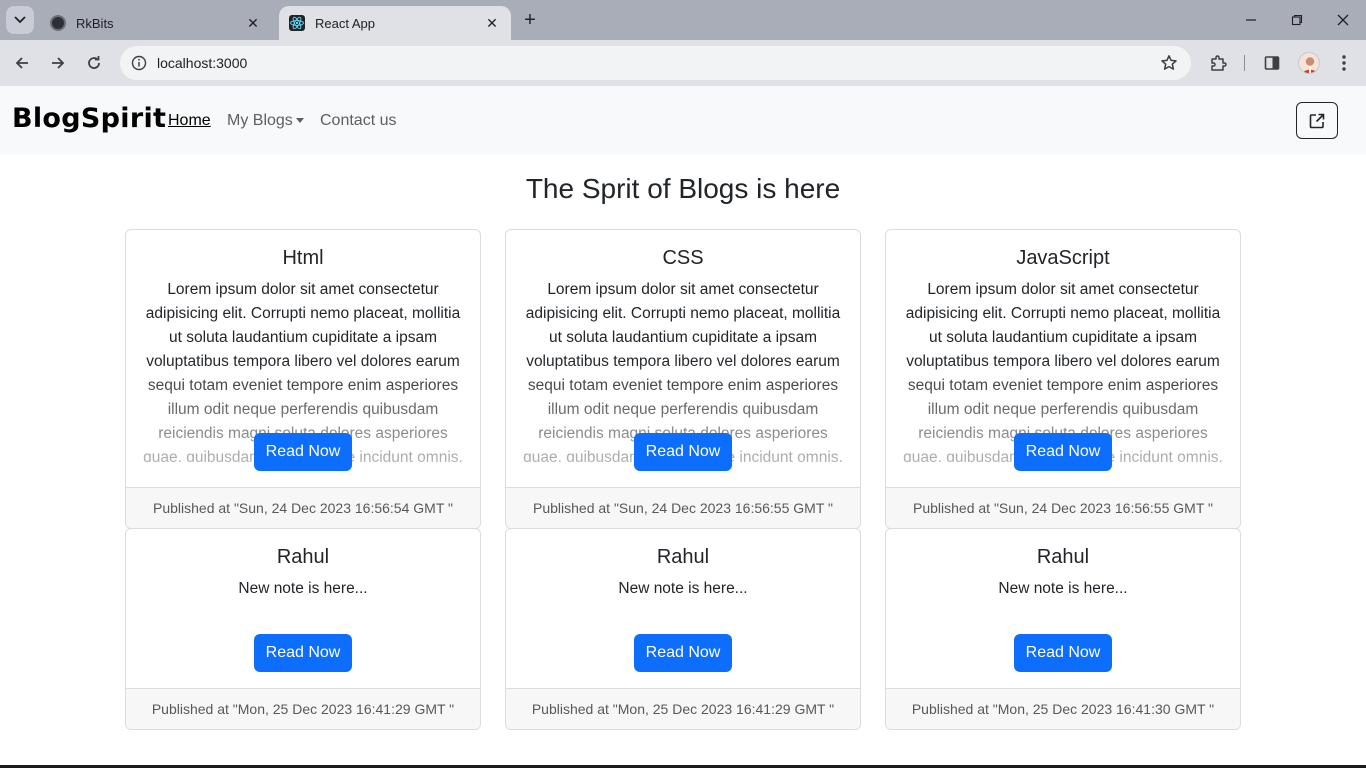  I want to click on navbar: BlogSpirit Home My Blogs Contact us, so click(683, 120).